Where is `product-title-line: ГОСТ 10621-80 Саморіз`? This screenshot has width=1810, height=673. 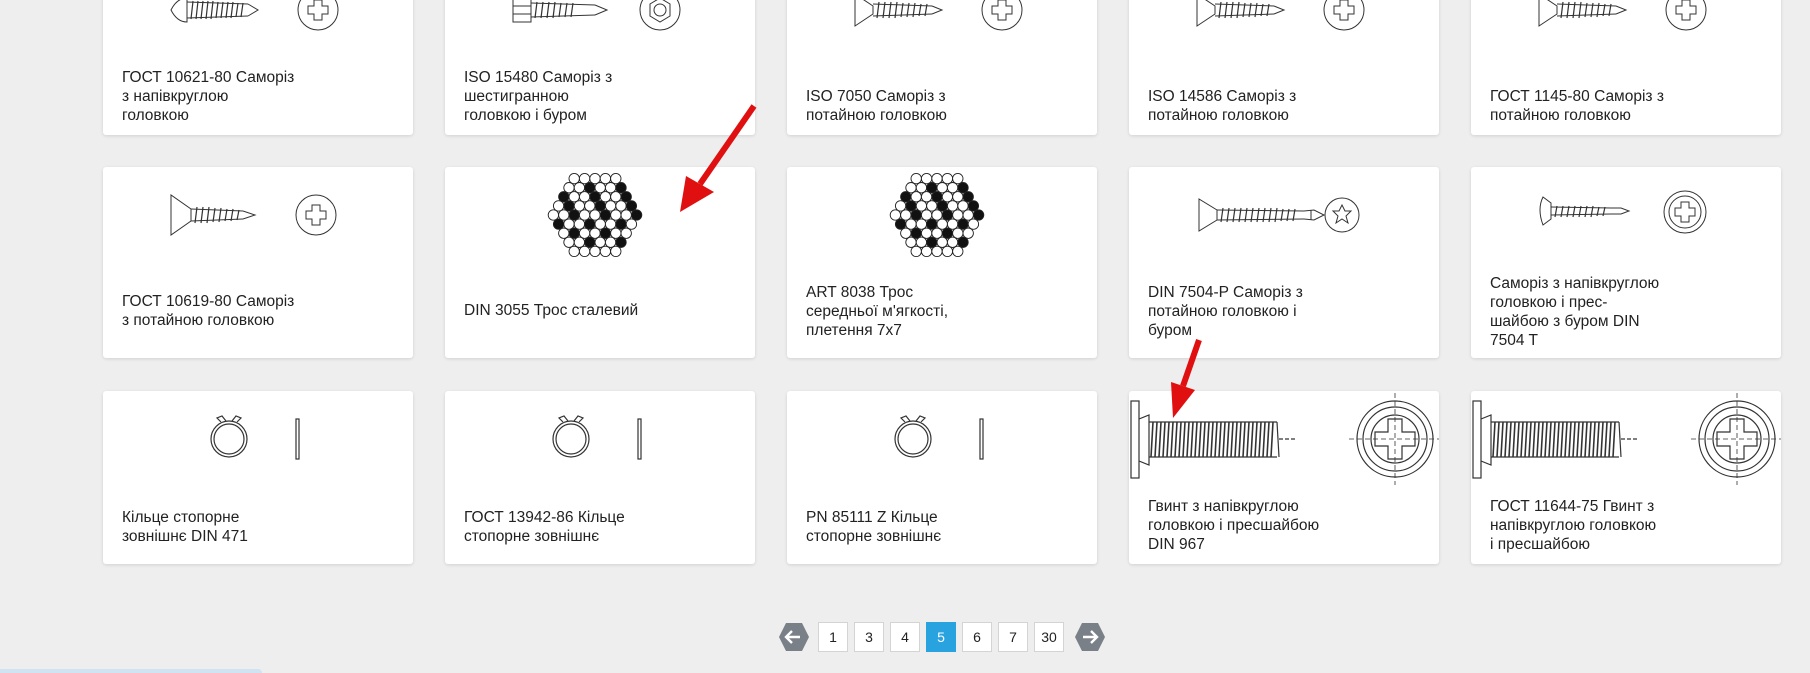 product-title-line: ГОСТ 10621-80 Саморіз is located at coordinates (208, 77).